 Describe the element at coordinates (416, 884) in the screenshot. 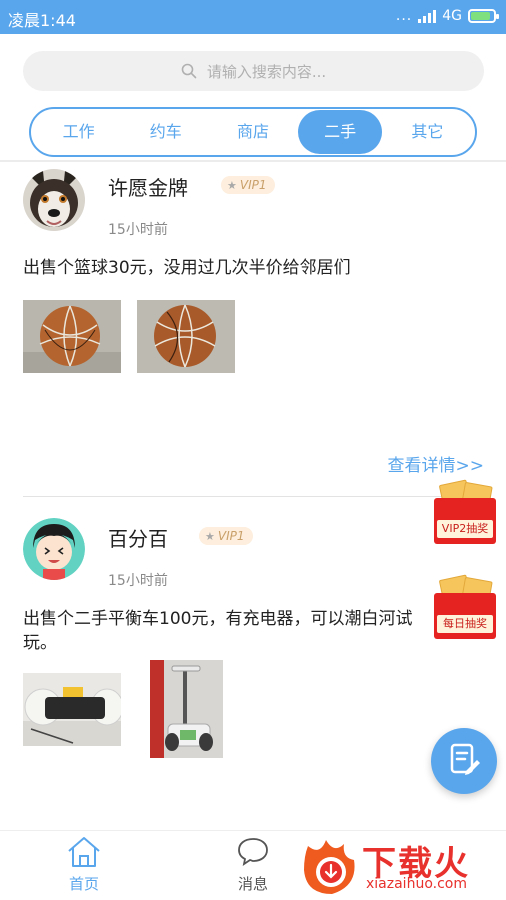

I see `watermark-domain: xiazaihuo.com` at that location.